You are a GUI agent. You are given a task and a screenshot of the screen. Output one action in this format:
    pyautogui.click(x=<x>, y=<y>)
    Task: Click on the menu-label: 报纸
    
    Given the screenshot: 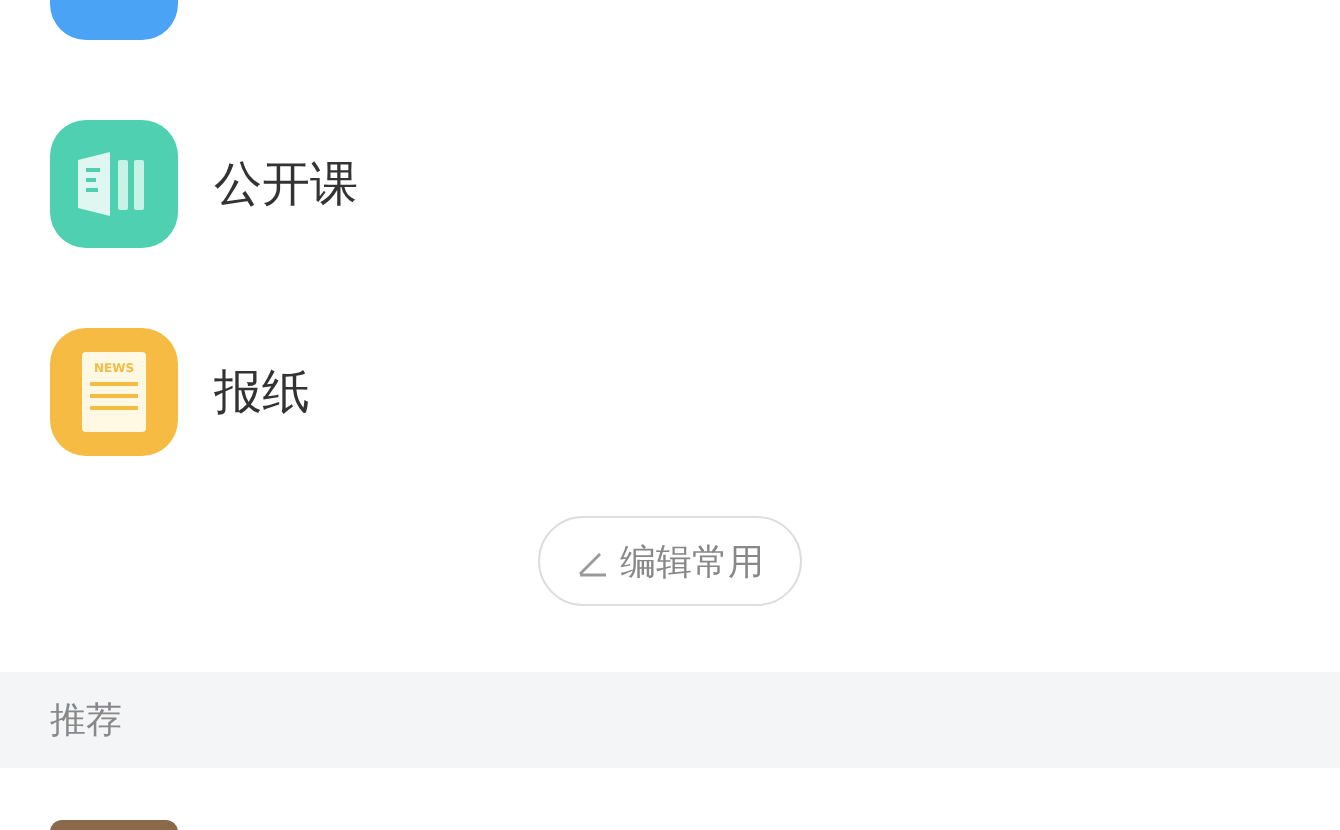 What is the action you would take?
    pyautogui.click(x=262, y=392)
    